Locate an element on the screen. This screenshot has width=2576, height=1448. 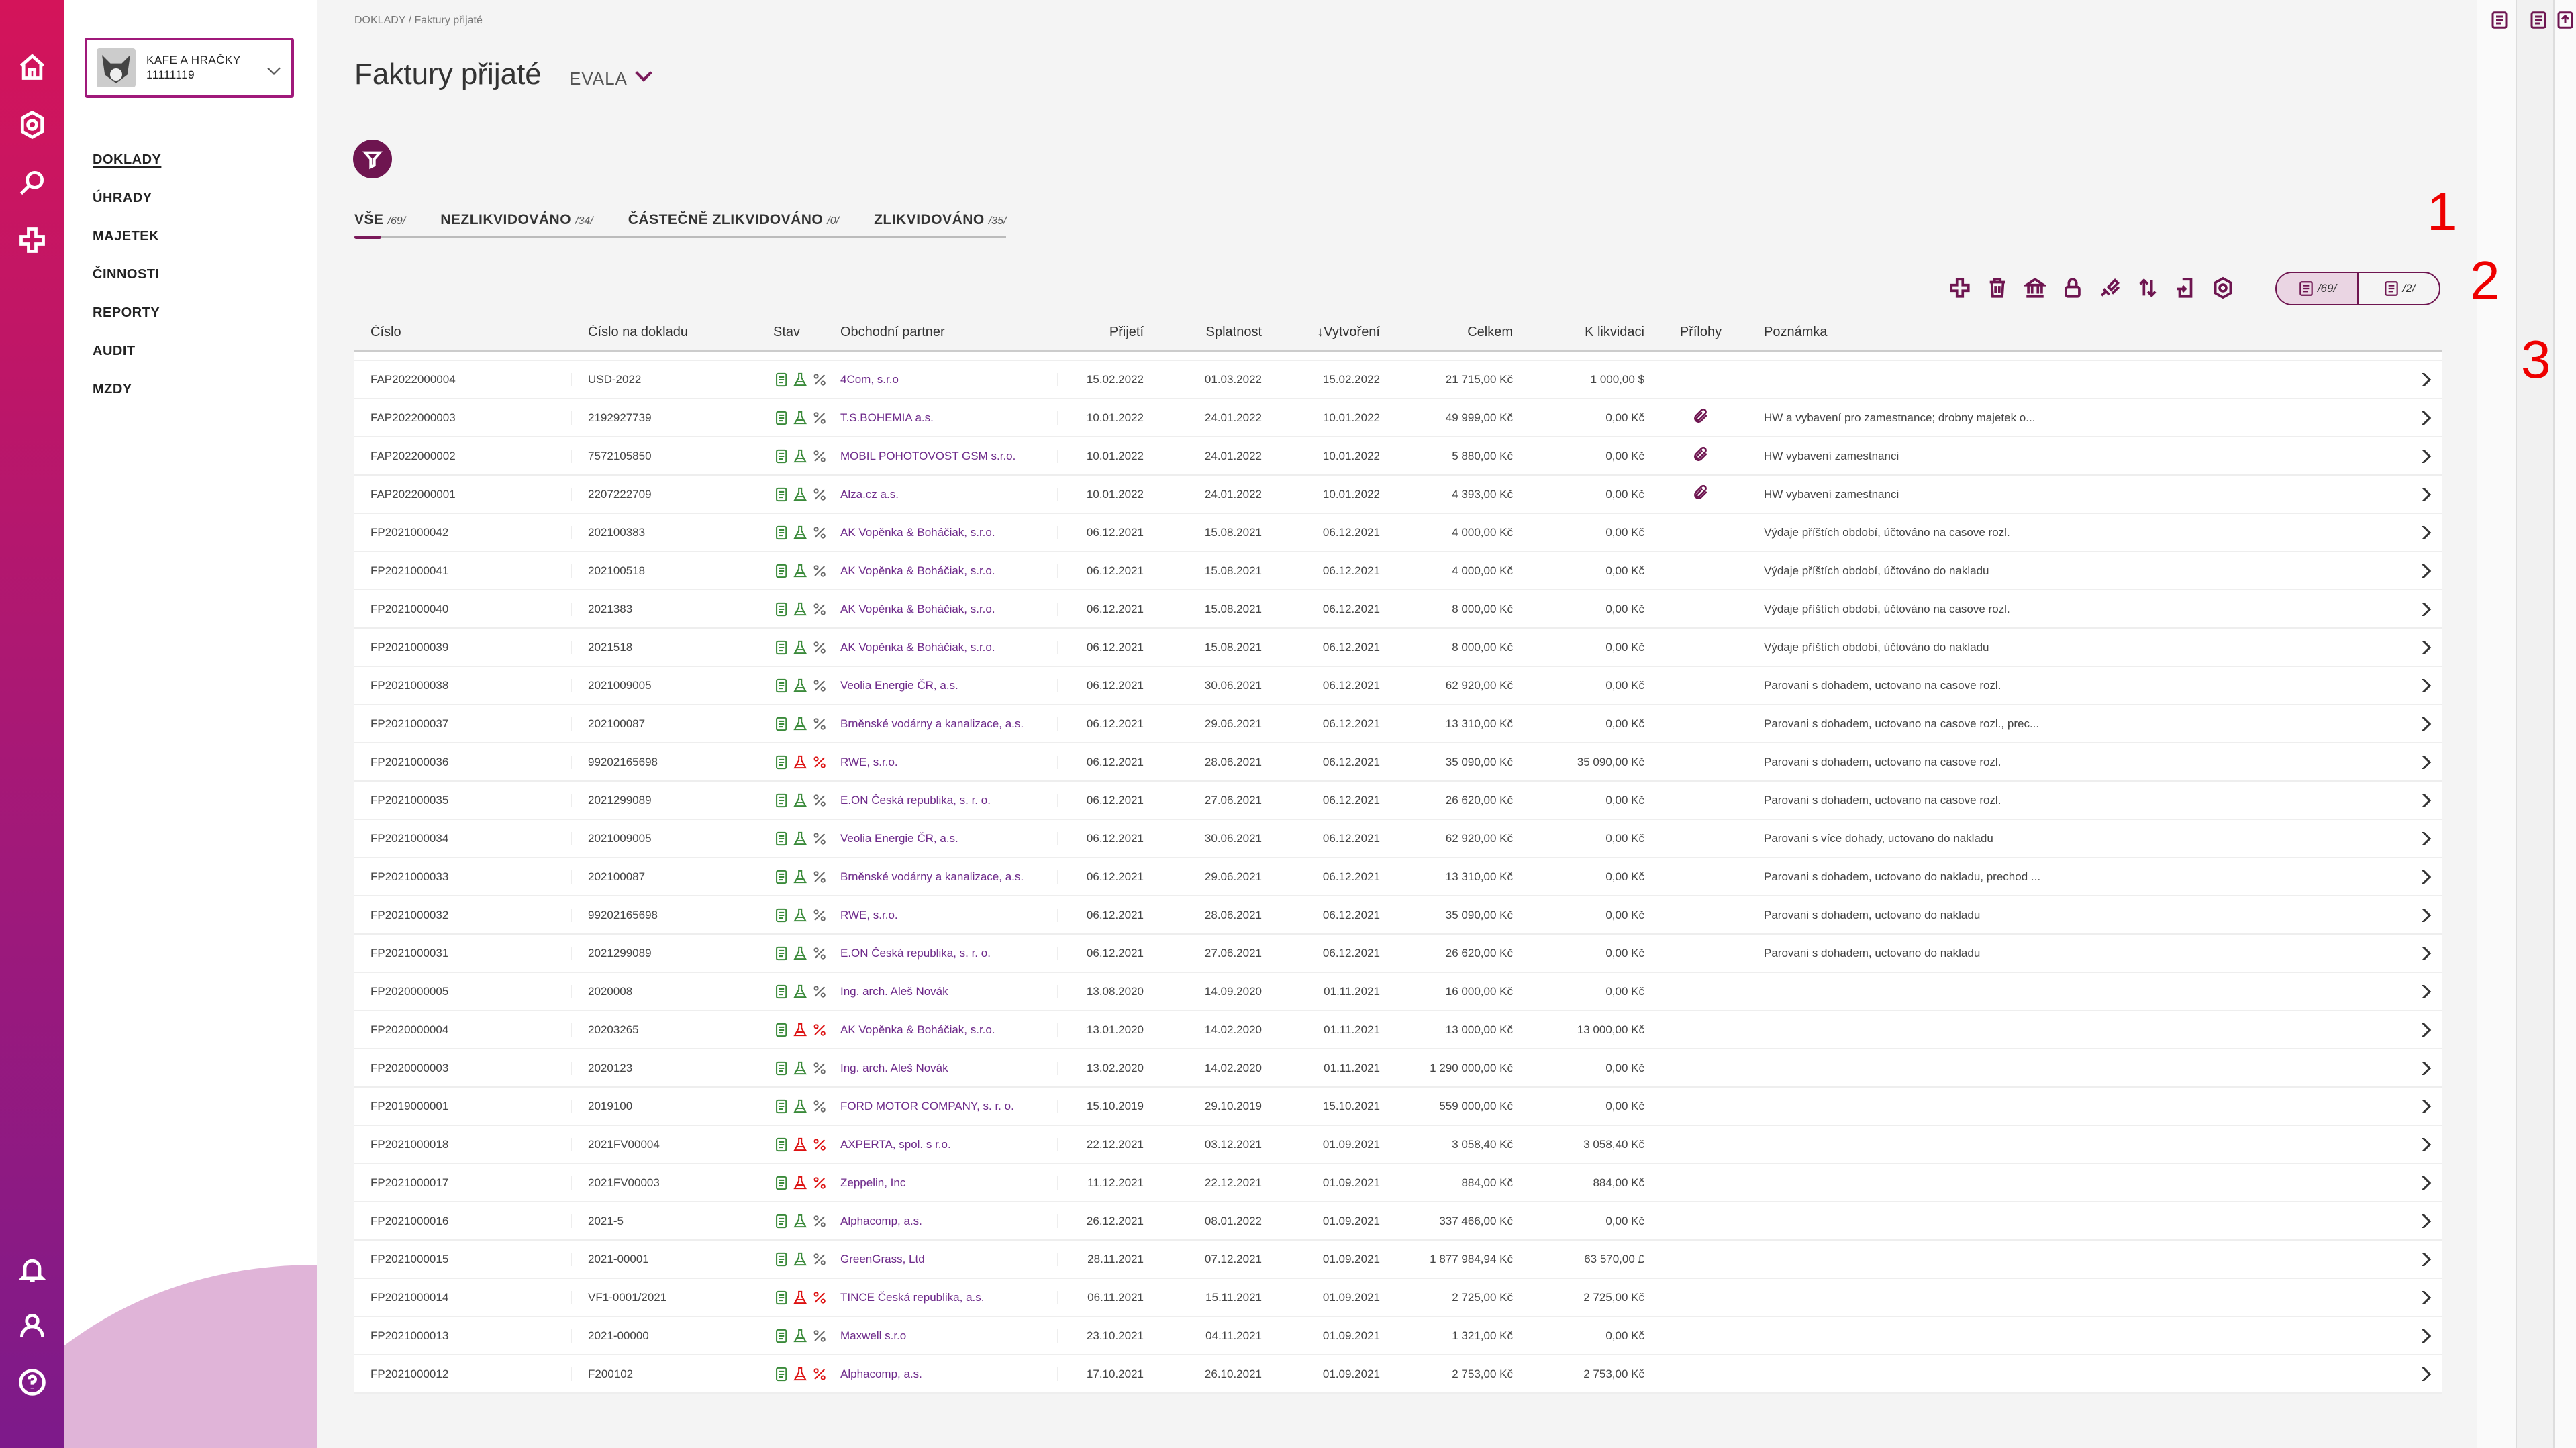
view-toggle-all: /69/ is located at coordinates (2318, 288).